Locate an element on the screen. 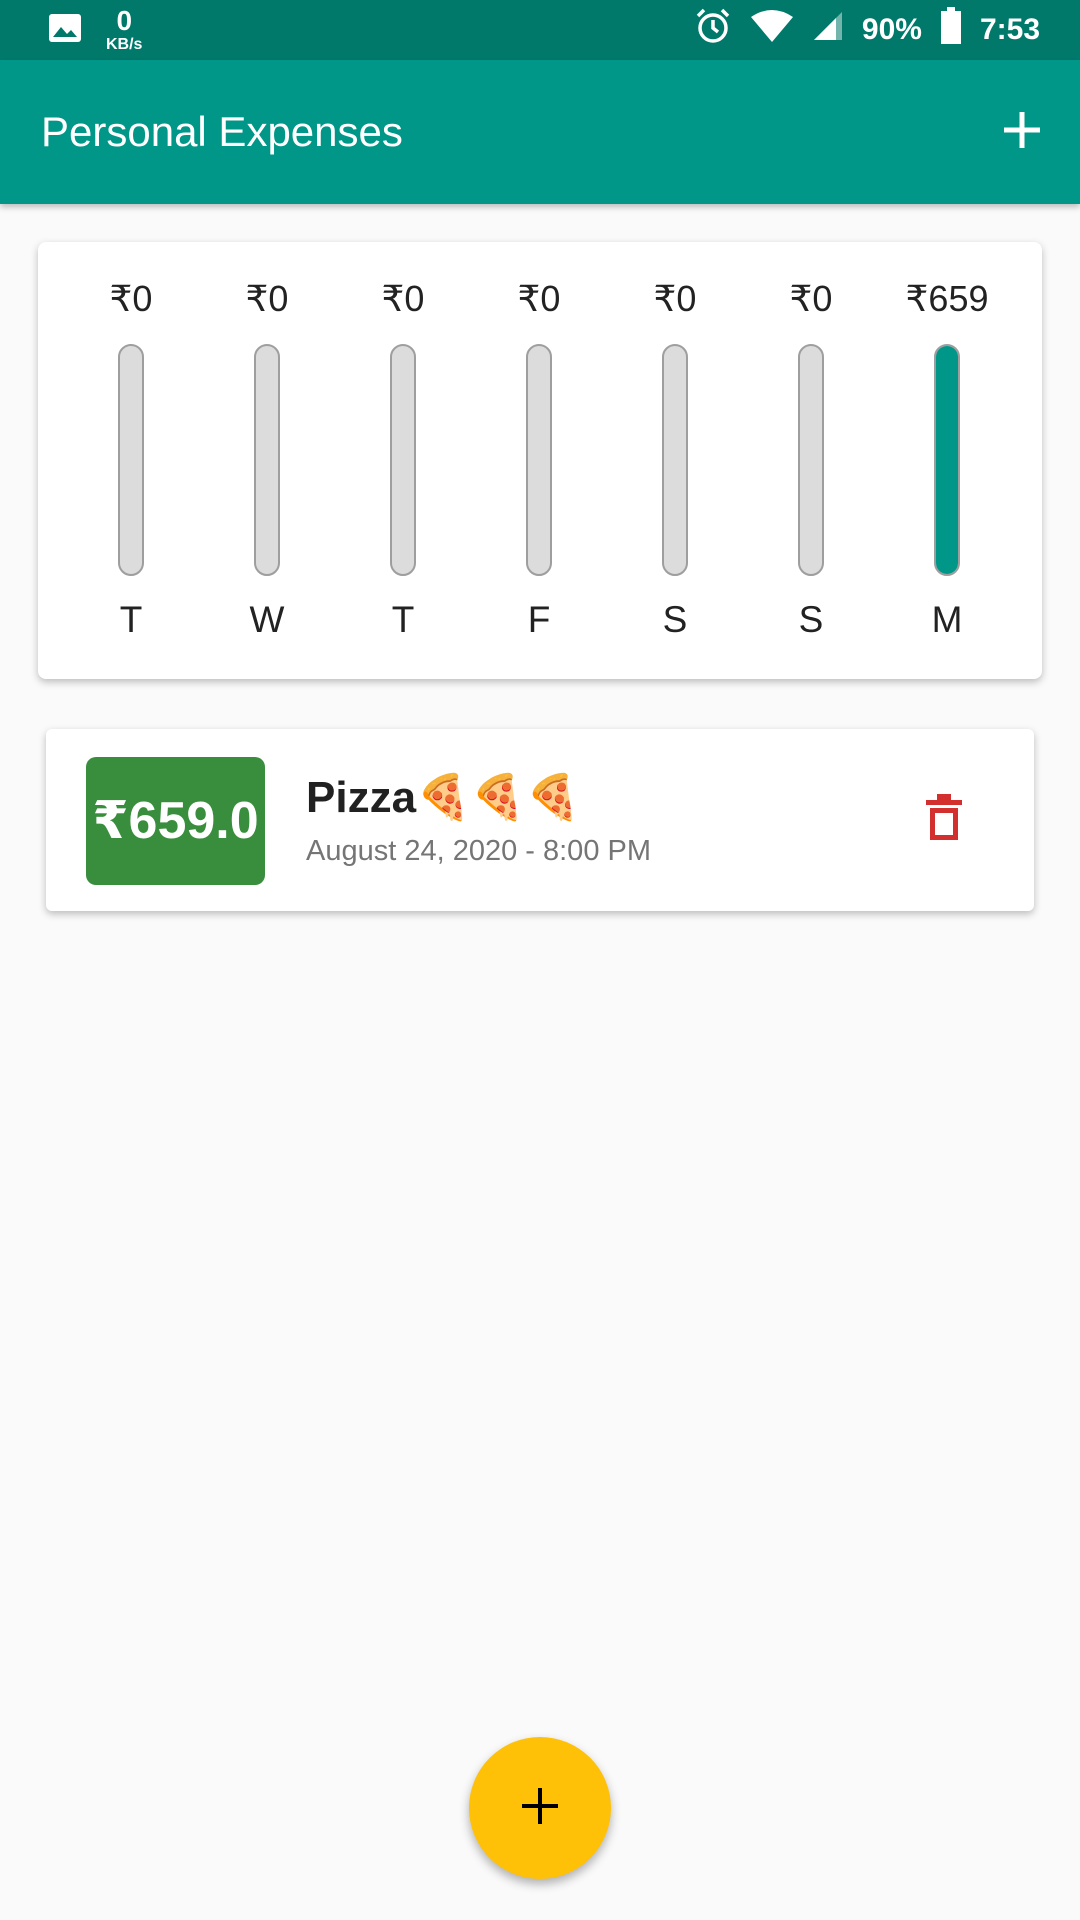 The height and width of the screenshot is (1920, 1080). add-transaction-fab is located at coordinates (540, 1808).